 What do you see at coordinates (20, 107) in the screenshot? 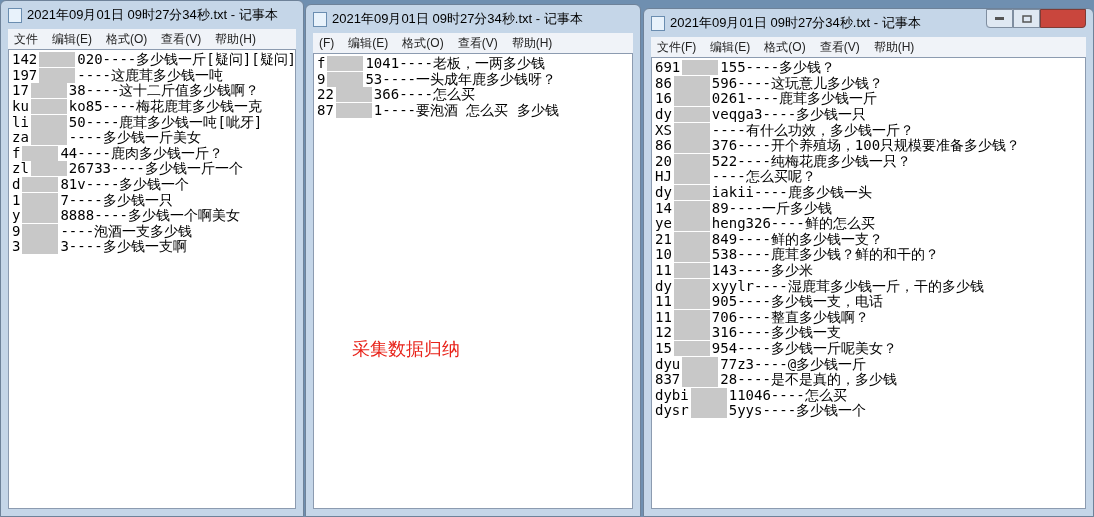
I see `text-line-start: ku` at bounding box center [20, 107].